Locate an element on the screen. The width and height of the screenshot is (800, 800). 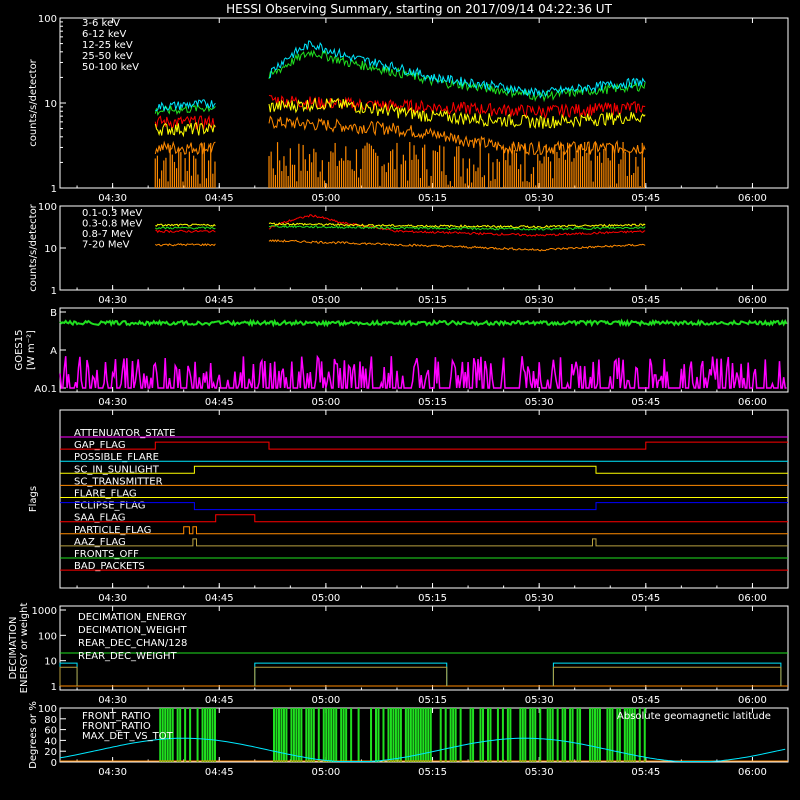
series-0-3-0-8-mev is located at coordinates (400, 245).